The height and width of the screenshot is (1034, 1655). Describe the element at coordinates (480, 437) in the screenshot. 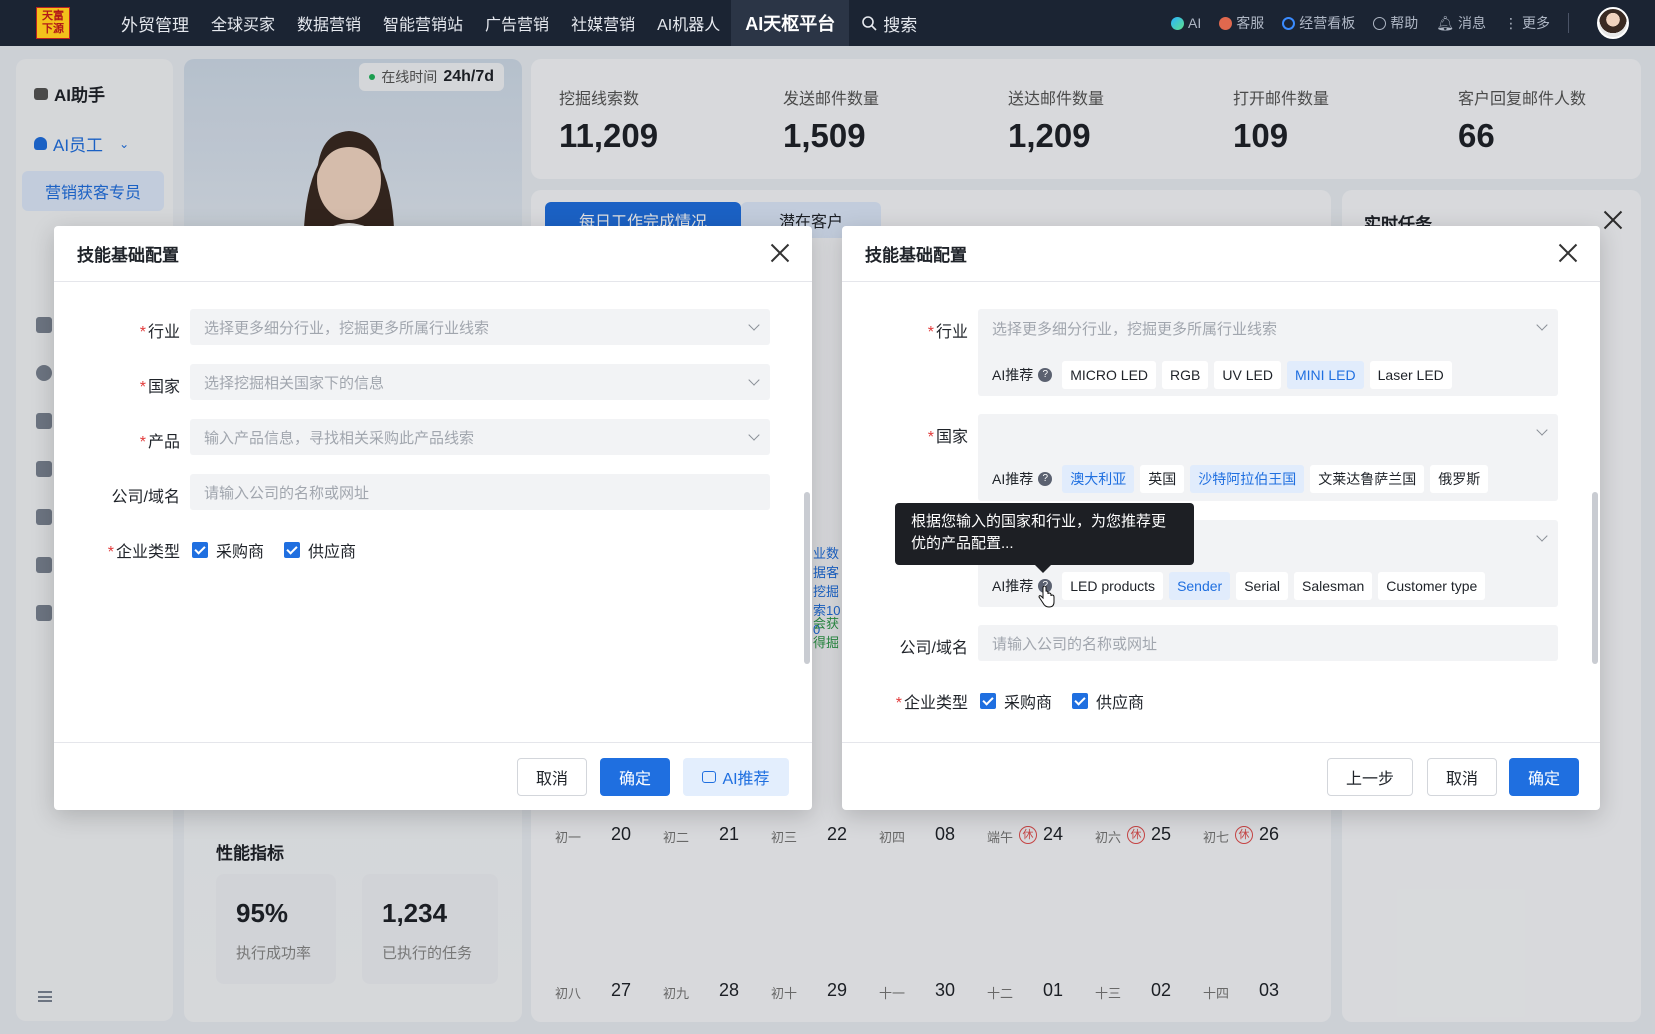

I see `product-select: 输入产品信息，寻找相关采购此产品线索` at that location.